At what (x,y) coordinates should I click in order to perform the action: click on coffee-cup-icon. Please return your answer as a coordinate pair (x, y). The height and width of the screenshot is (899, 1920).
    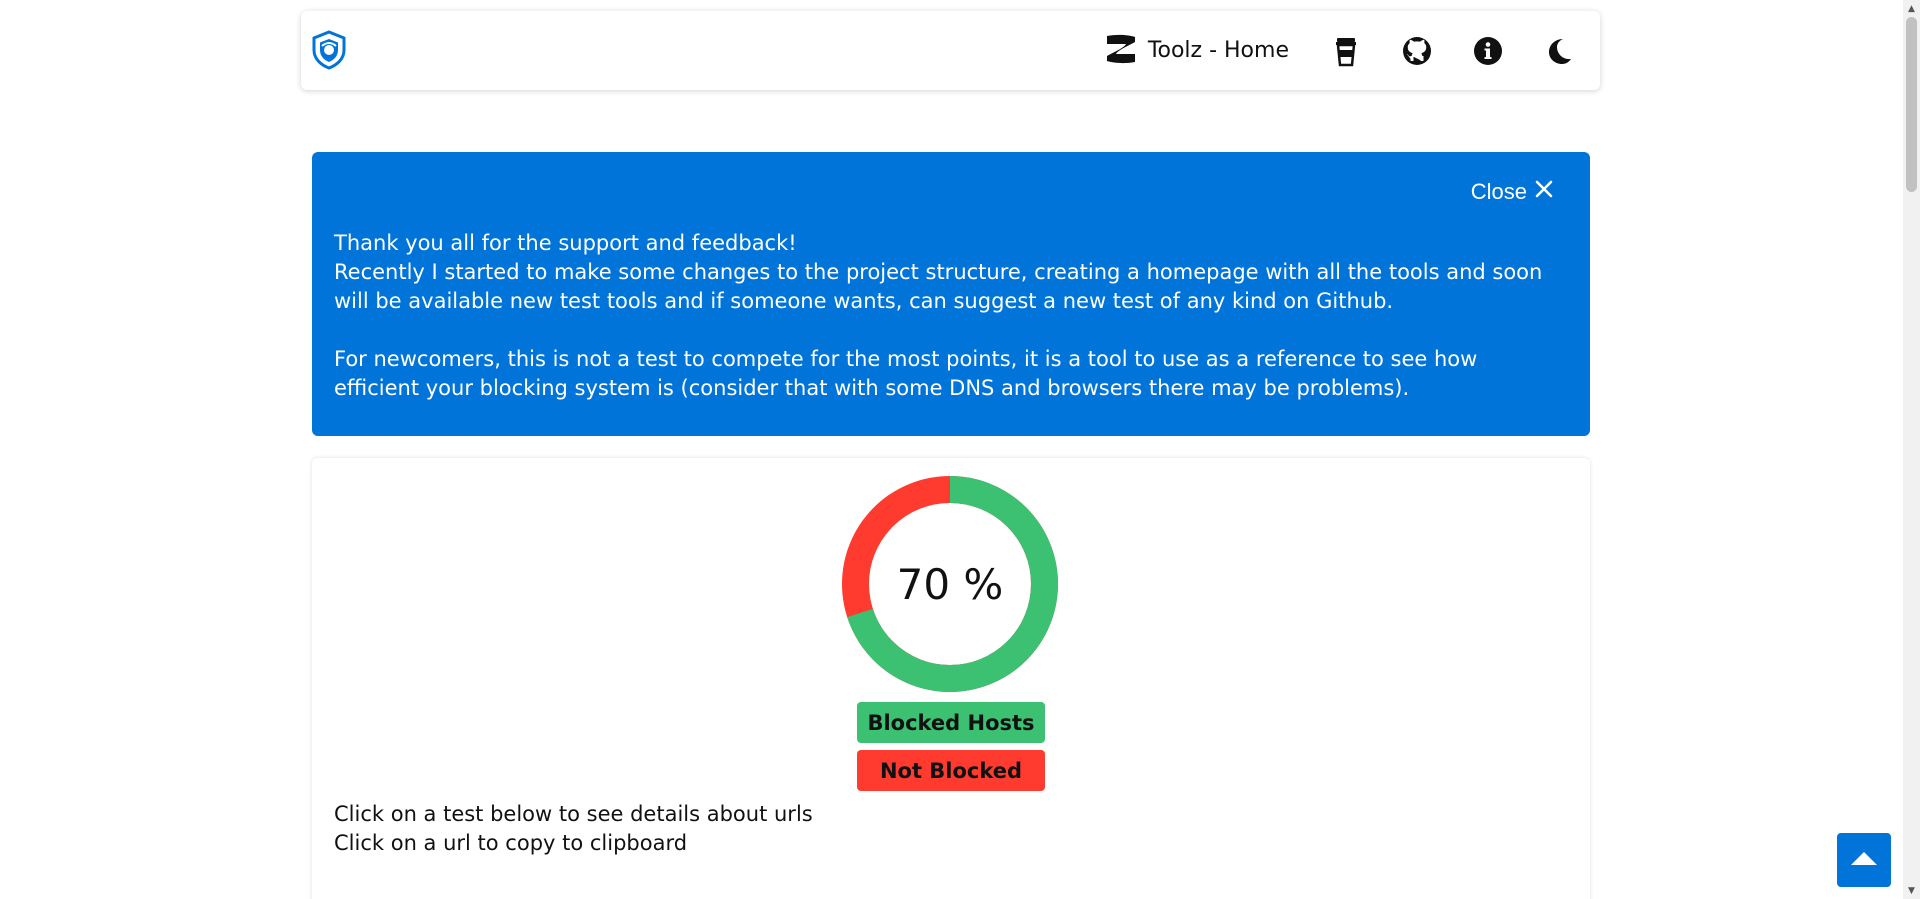
    Looking at the image, I should click on (1346, 51).